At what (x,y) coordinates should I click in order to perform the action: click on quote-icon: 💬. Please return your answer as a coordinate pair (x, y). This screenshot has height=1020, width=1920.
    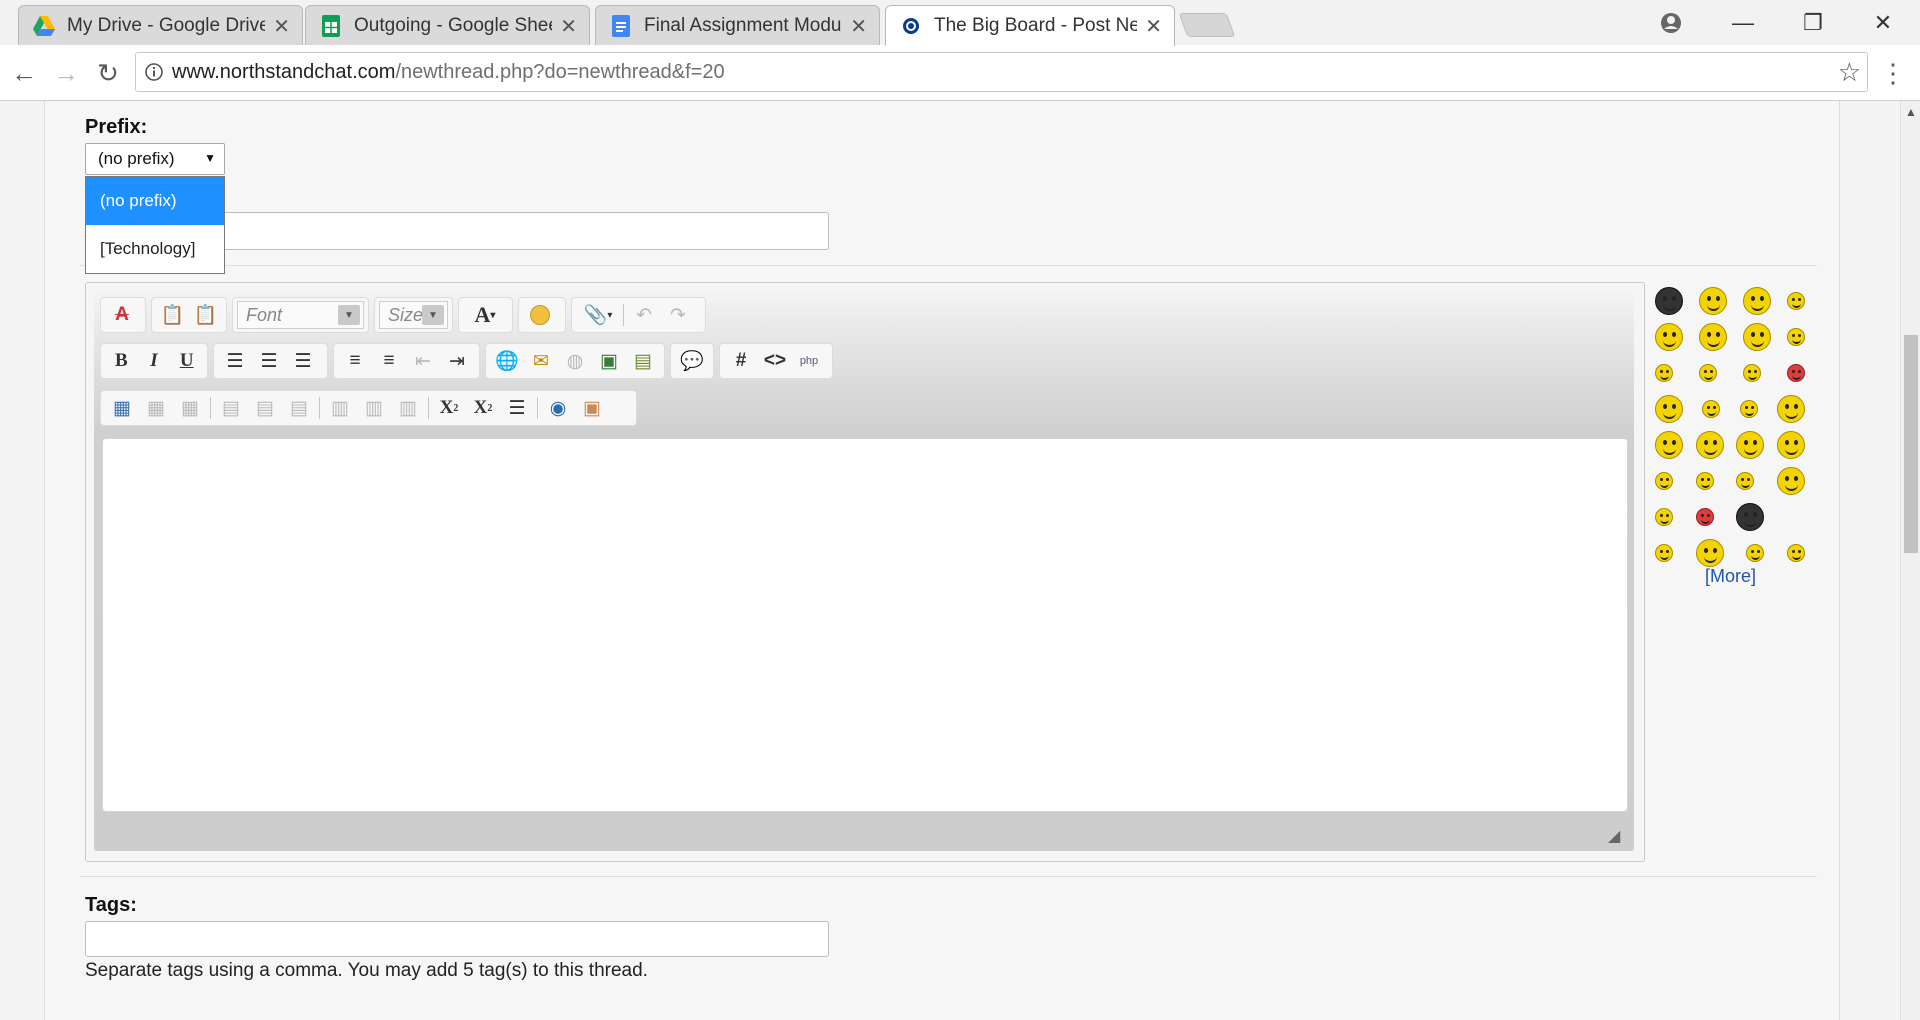
    Looking at the image, I should click on (692, 361).